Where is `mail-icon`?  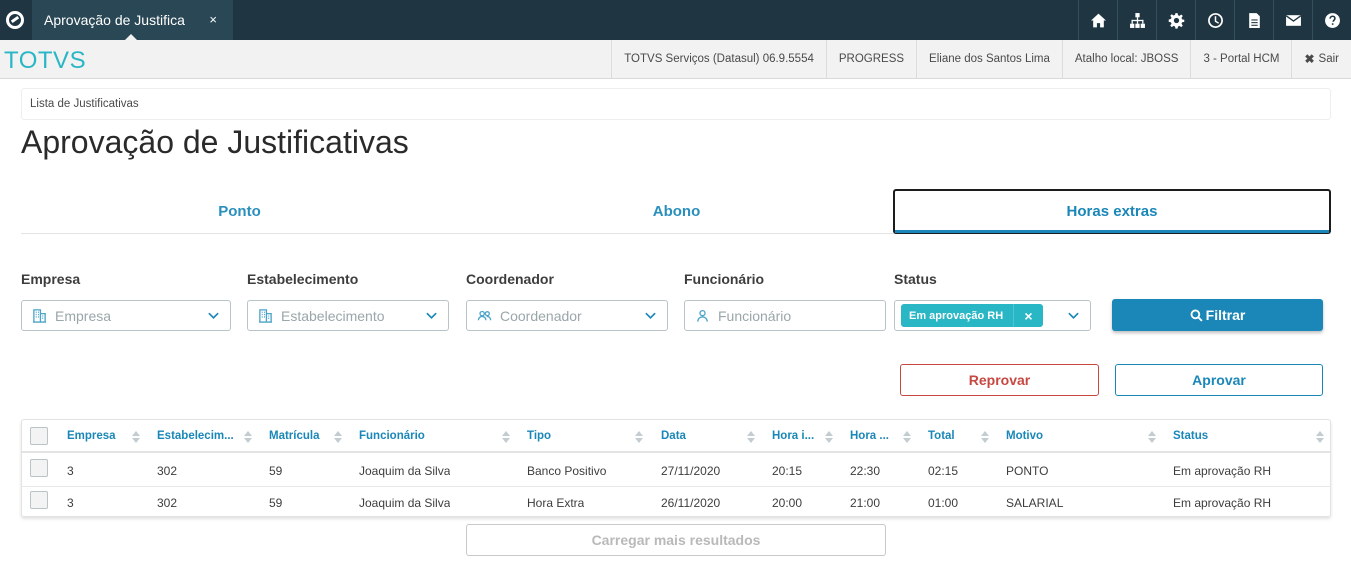 mail-icon is located at coordinates (1292, 20).